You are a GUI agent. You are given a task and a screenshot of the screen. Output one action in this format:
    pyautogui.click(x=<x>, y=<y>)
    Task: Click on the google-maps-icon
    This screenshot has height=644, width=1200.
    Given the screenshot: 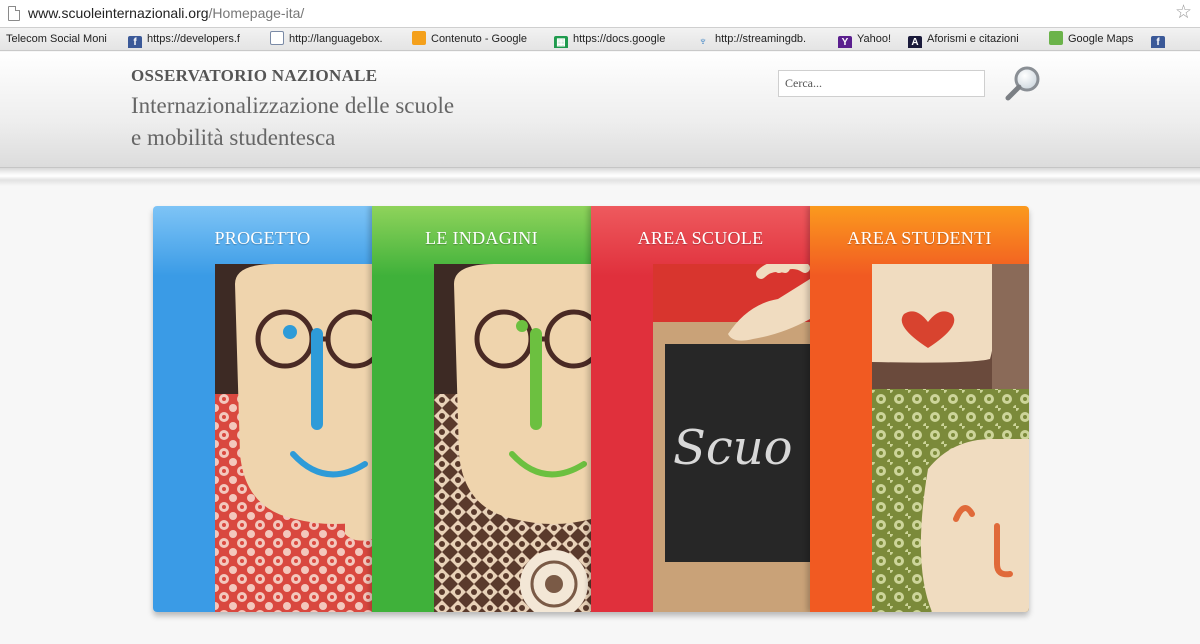 What is the action you would take?
    pyautogui.click(x=1056, y=38)
    